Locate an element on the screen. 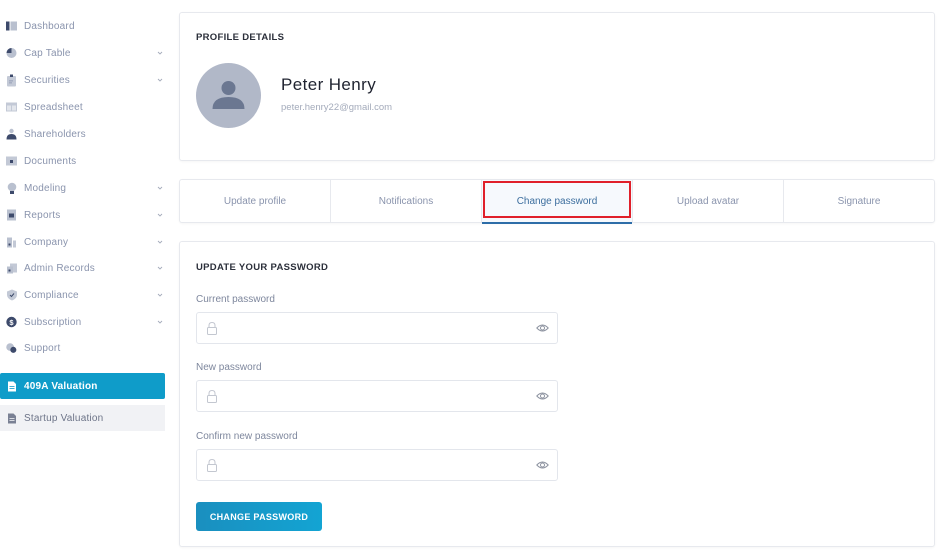 This screenshot has height=550, width=940. highlight-box is located at coordinates (557, 199).